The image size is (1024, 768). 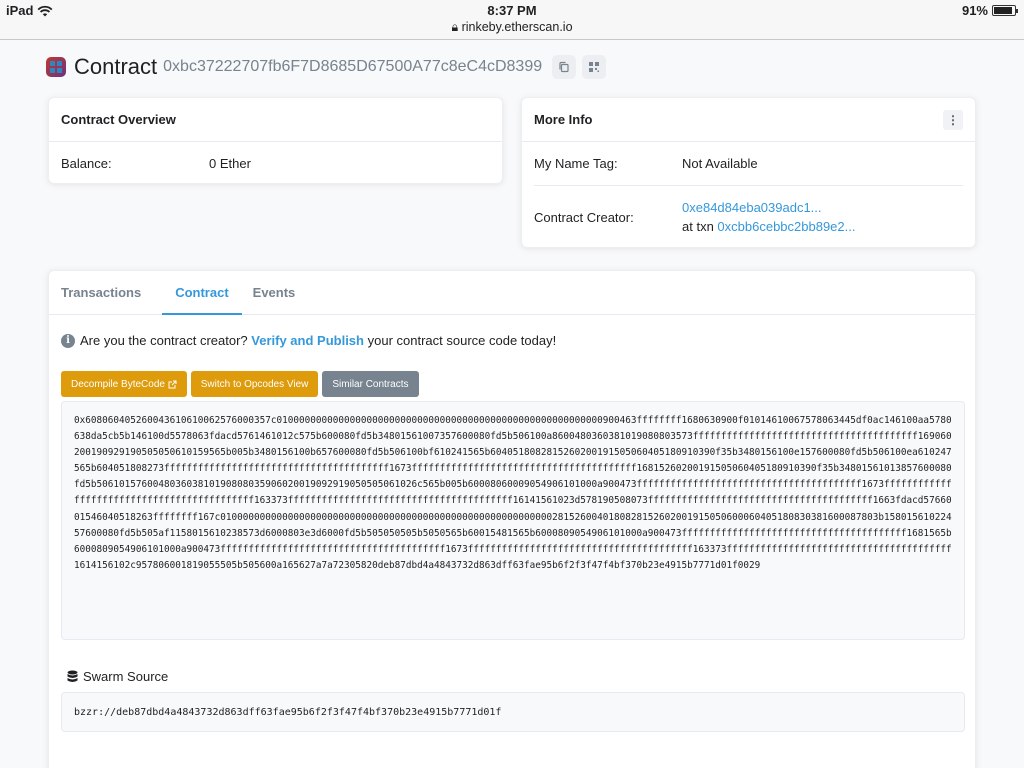 I want to click on at-txn-label: at txn, so click(x=698, y=226).